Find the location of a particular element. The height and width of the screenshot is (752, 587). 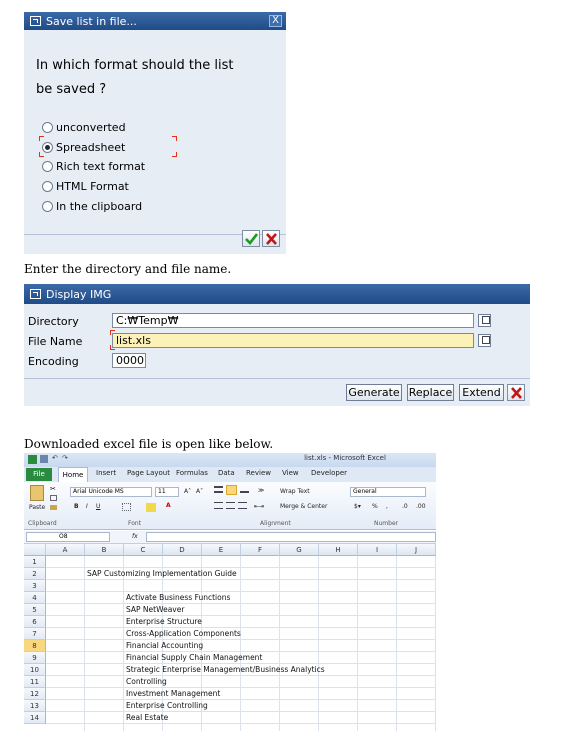

borders-icon is located at coordinates (126, 507).